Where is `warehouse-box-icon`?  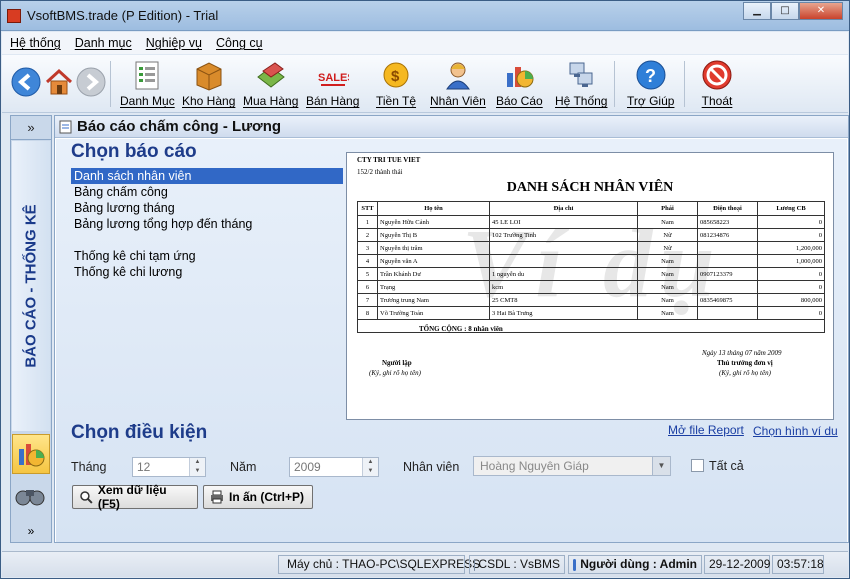 warehouse-box-icon is located at coordinates (209, 76).